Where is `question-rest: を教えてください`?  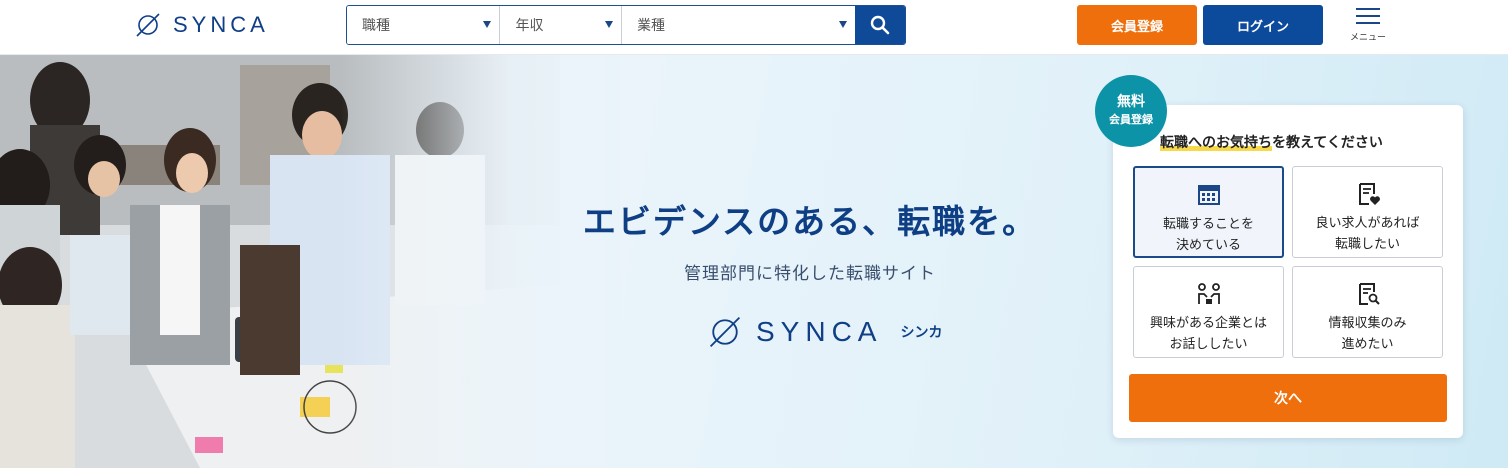 question-rest: を教えてください is located at coordinates (1327, 143).